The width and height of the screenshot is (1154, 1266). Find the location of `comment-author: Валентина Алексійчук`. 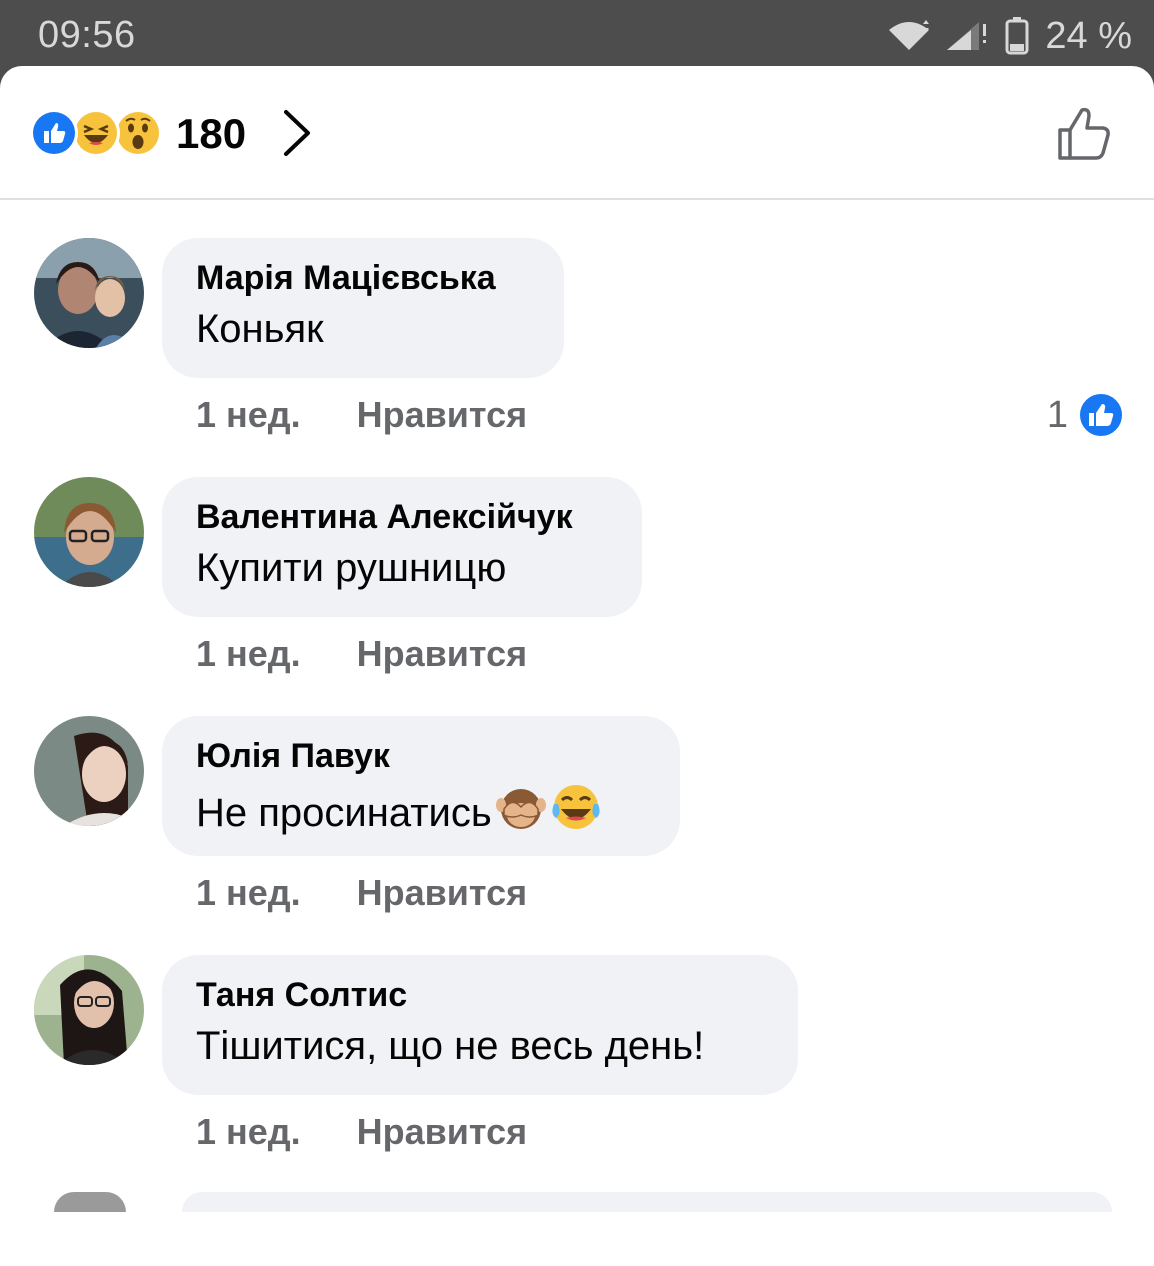

comment-author: Валентина Алексійчук is located at coordinates (402, 517).